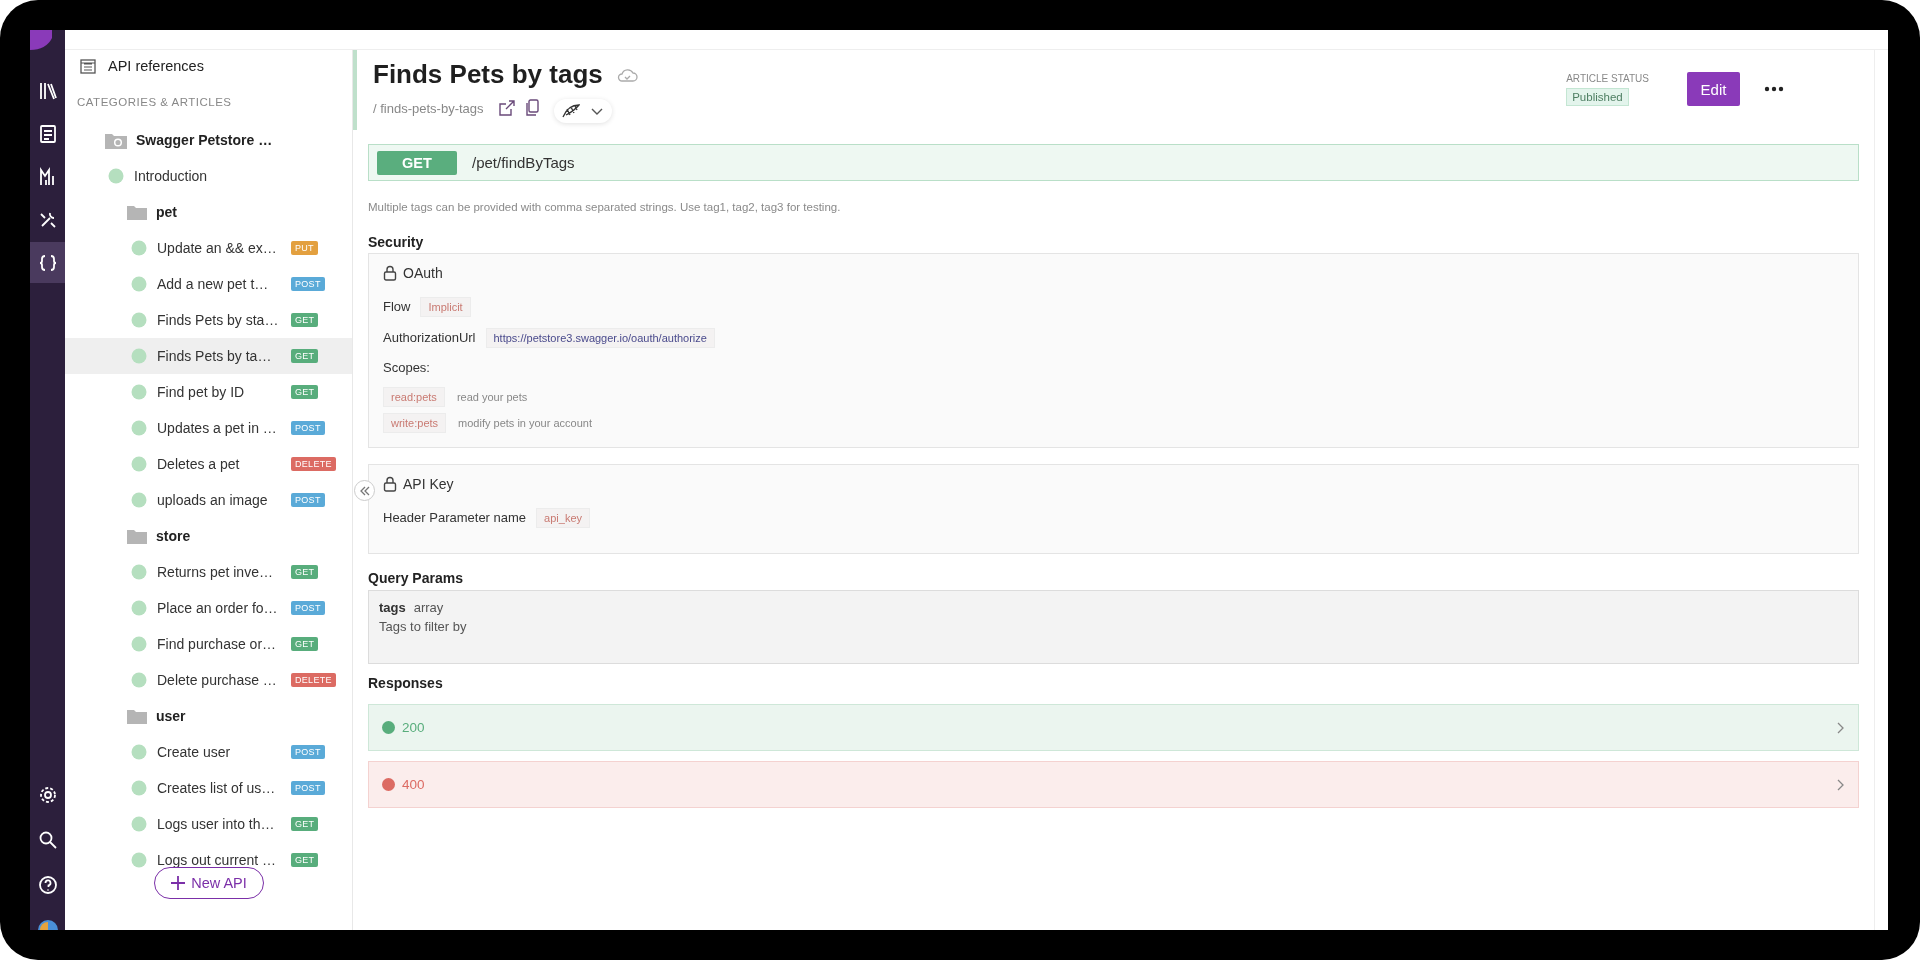  What do you see at coordinates (208, 356) in the screenshot?
I see `tree-item: Finds Pets by ta… GET` at bounding box center [208, 356].